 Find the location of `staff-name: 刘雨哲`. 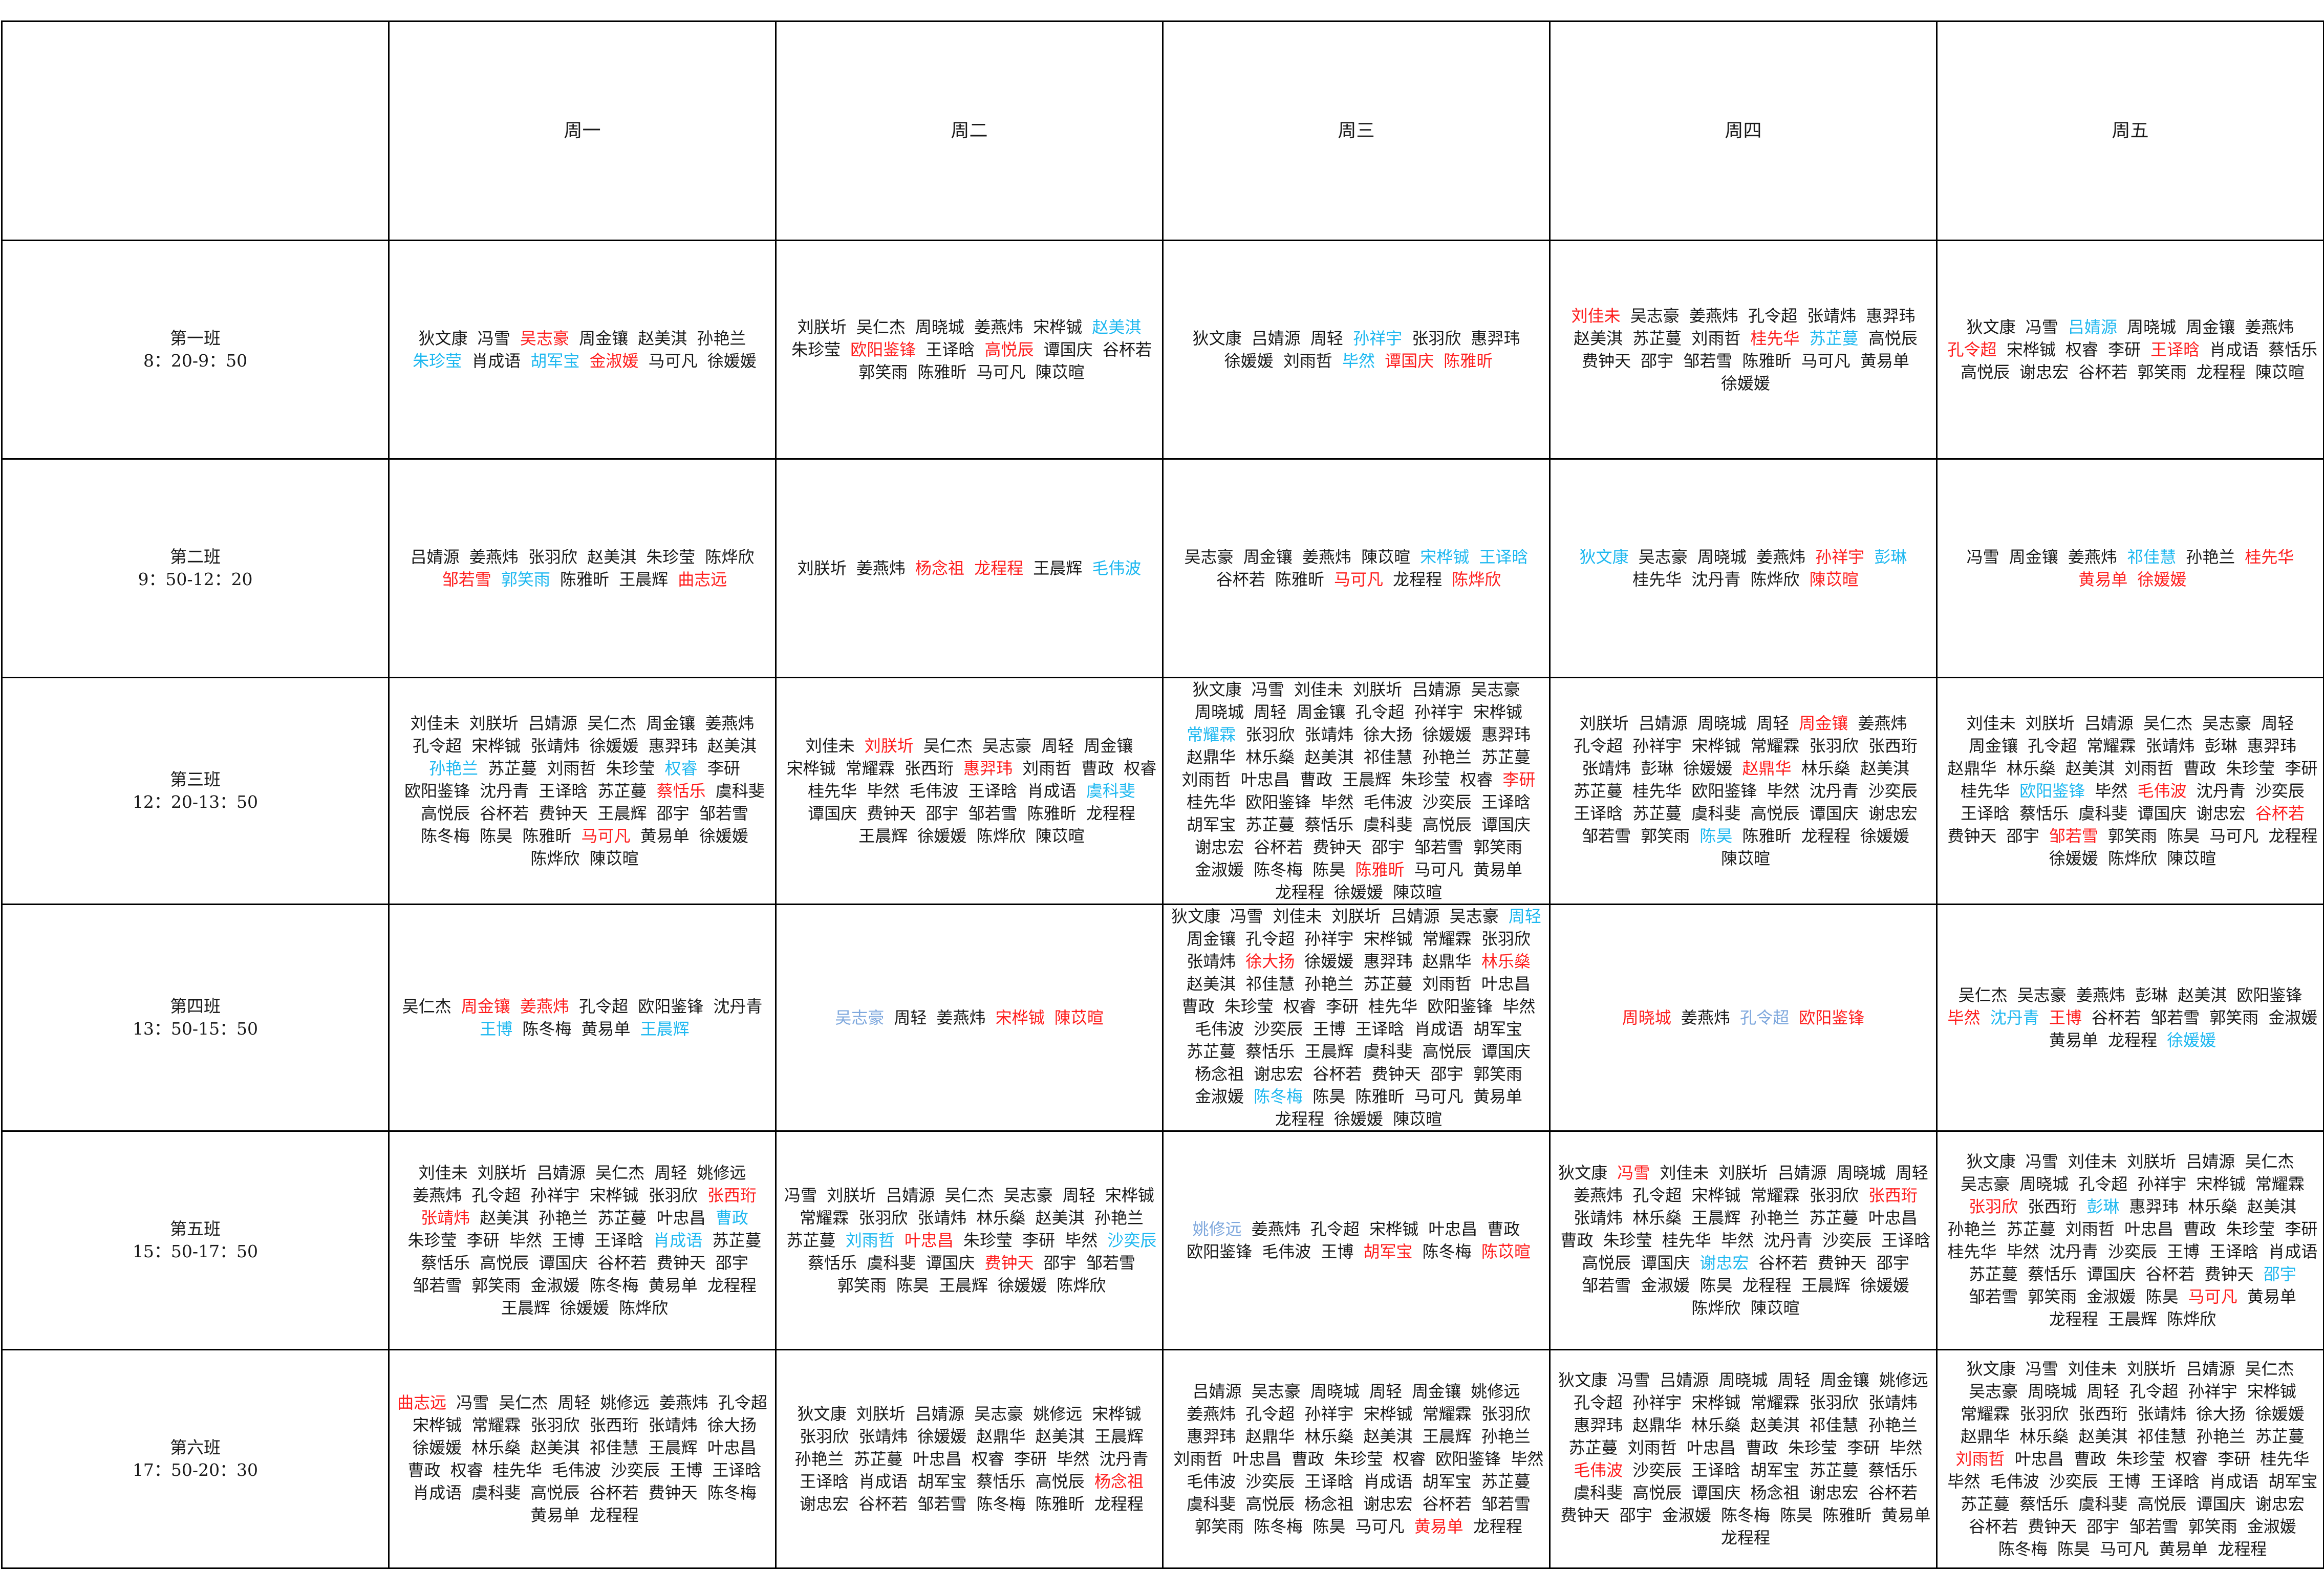

staff-name: 刘雨哲 is located at coordinates (1206, 780).